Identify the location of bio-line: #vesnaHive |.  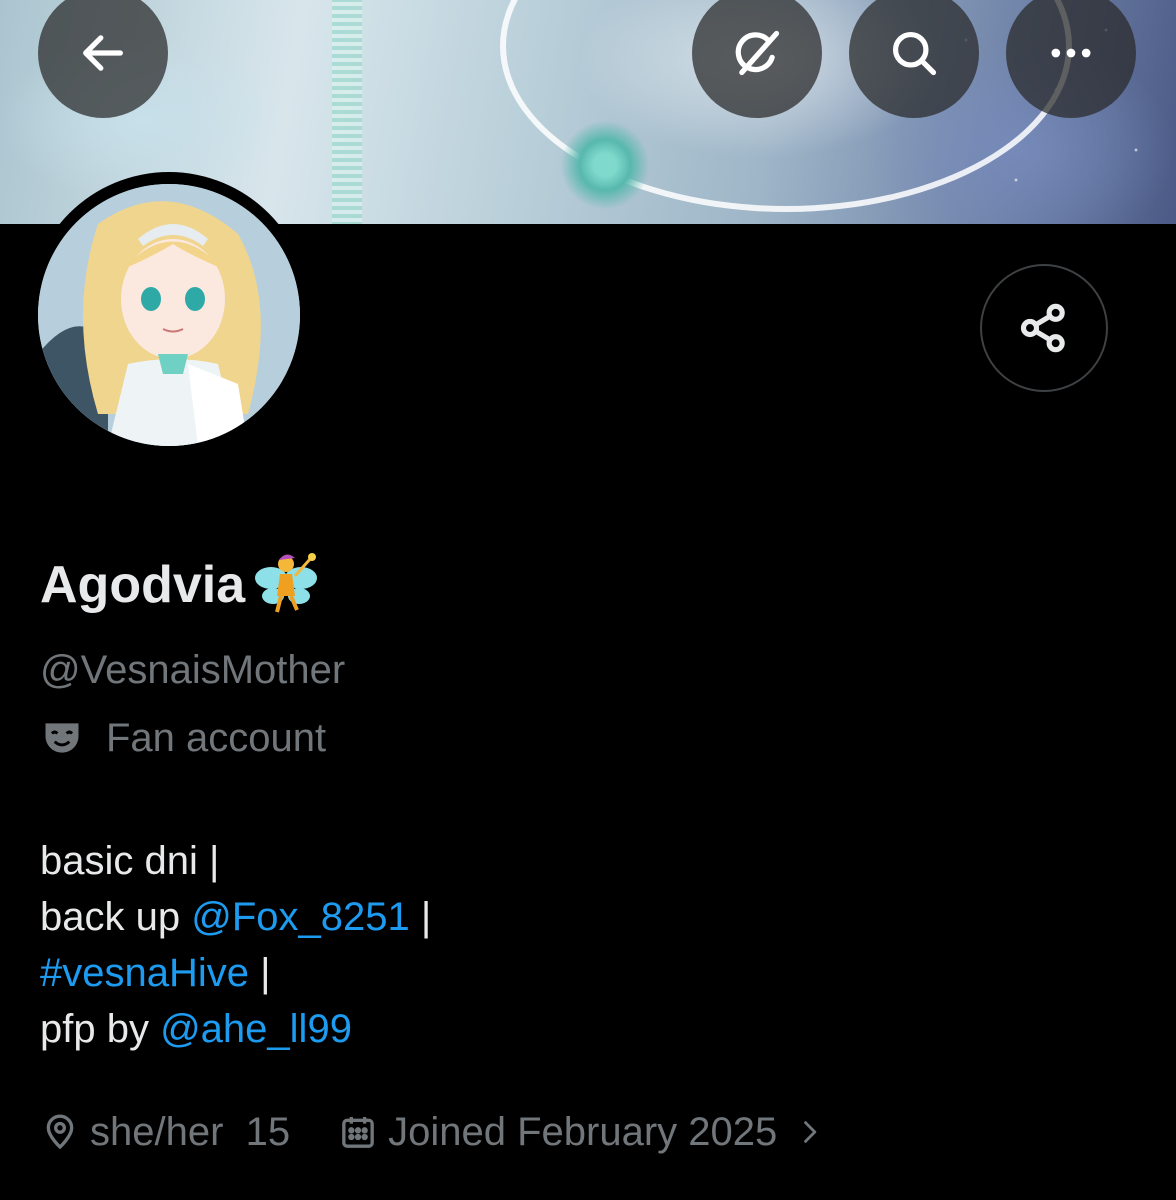
(235, 973).